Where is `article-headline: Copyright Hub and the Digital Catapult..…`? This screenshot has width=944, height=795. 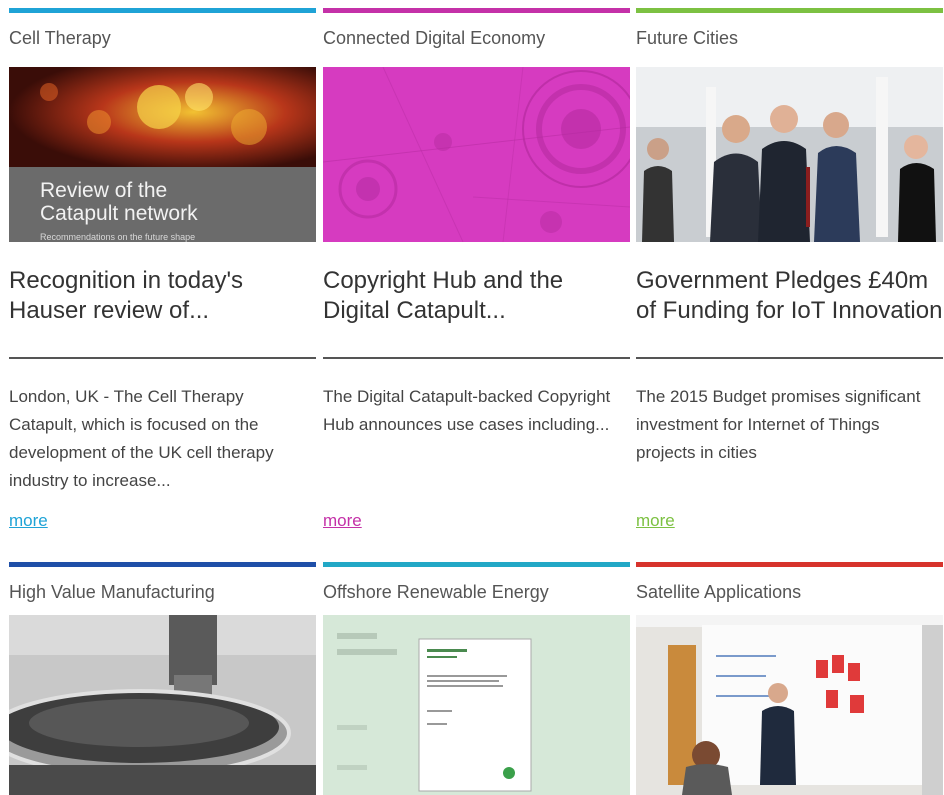
article-headline: Copyright Hub and the Digital Catapult..… is located at coordinates (476, 296).